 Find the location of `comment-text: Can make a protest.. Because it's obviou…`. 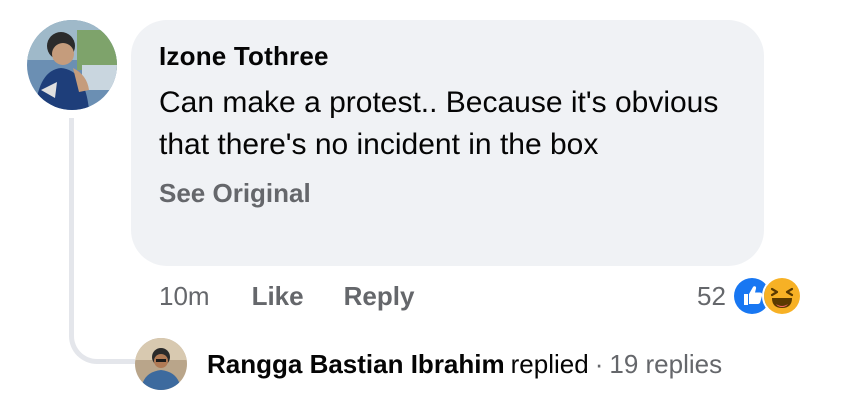

comment-text: Can make a protest.. Because it's obviou… is located at coordinates (439, 123).